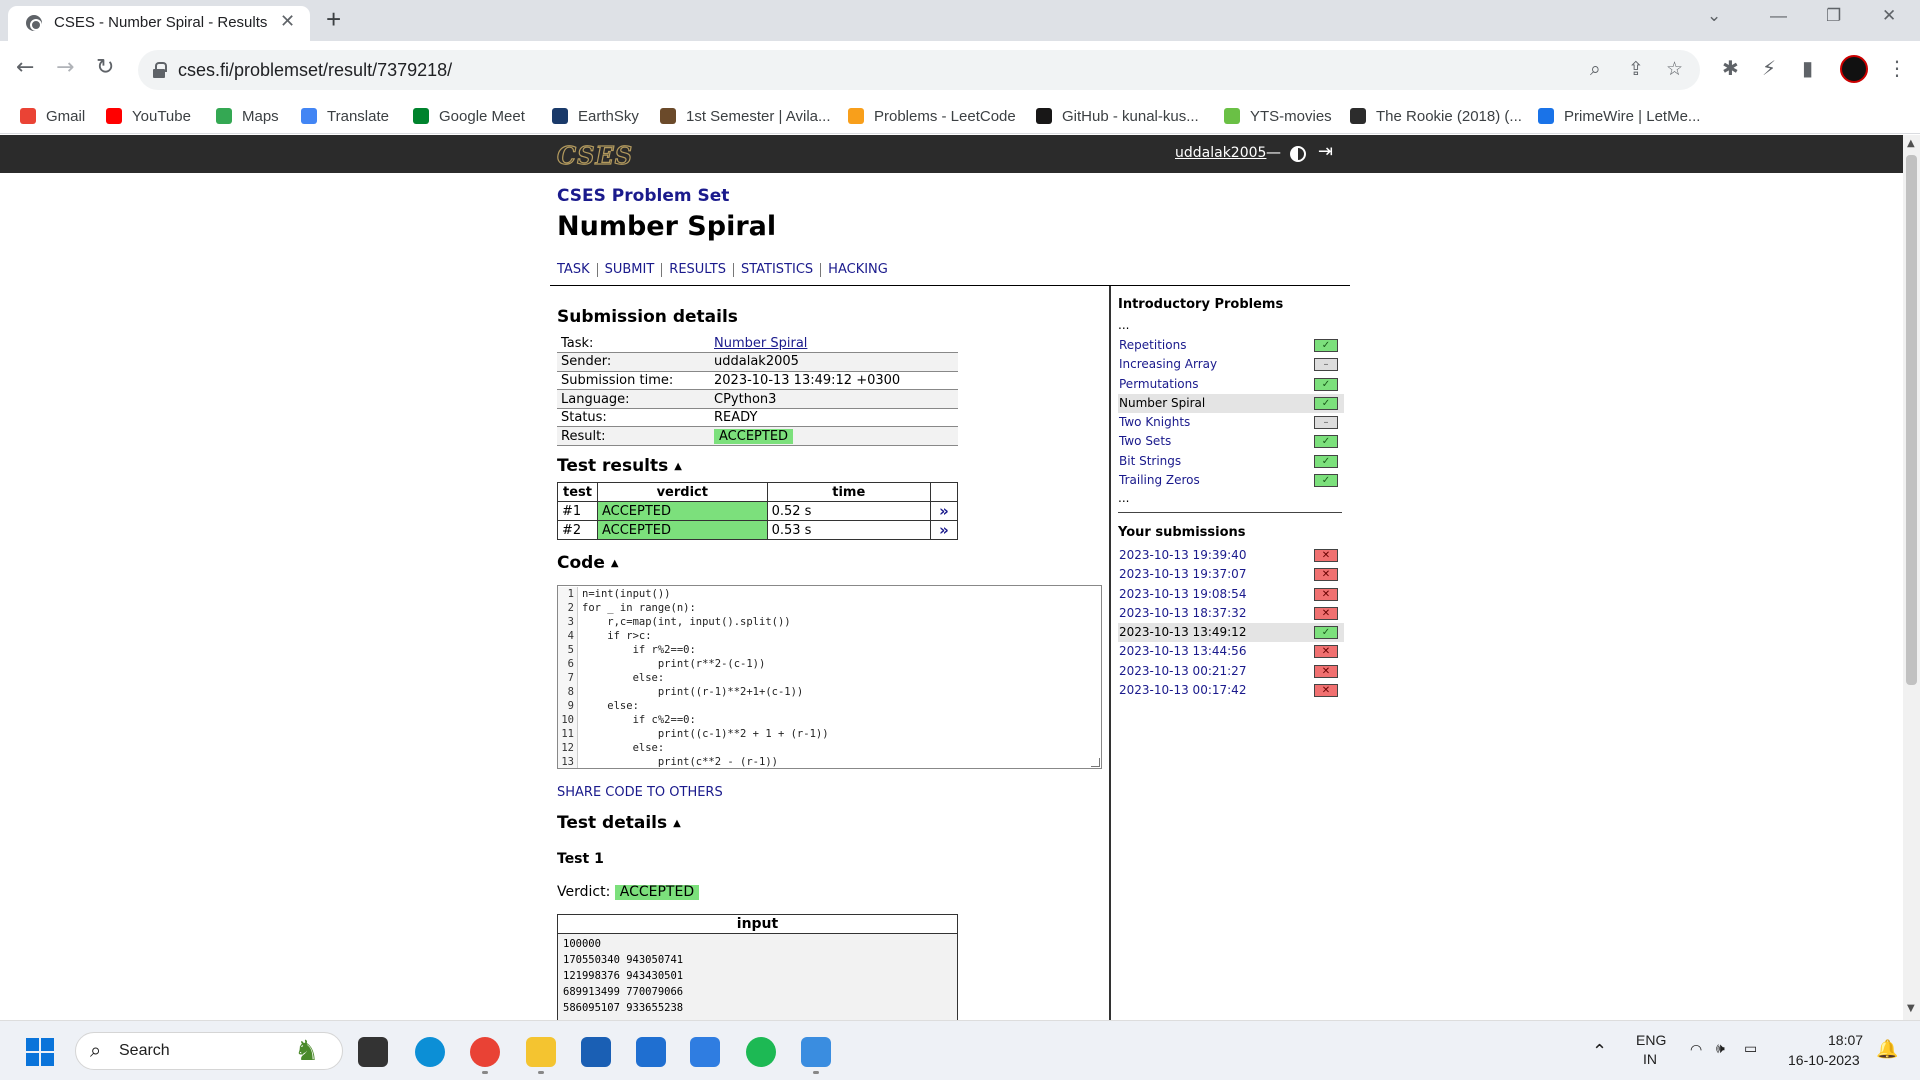 This screenshot has height=1080, width=1920. Describe the element at coordinates (1278, 116) in the screenshot. I see `bookmark-yts: YTS-movies` at that location.